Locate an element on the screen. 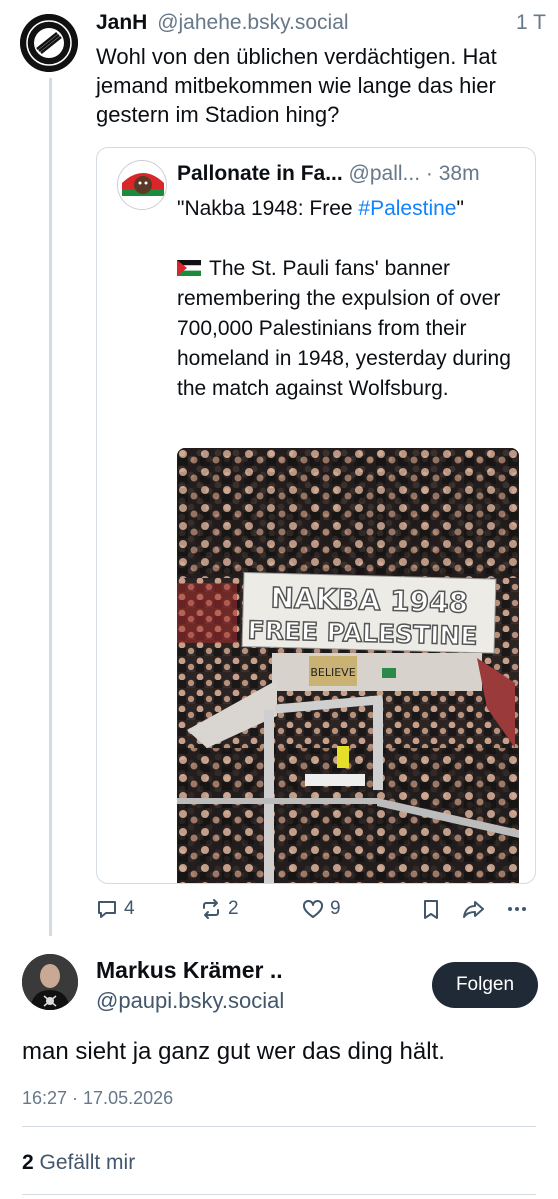  bookmark-icon is located at coordinates (431, 909).